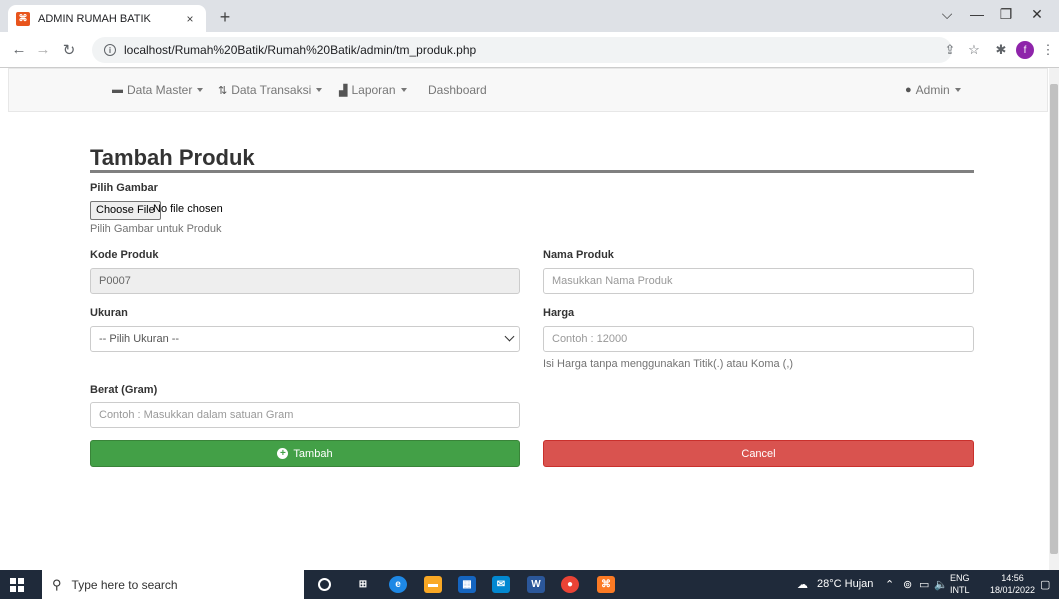 The height and width of the screenshot is (599, 1059). I want to click on nav-data-transaksi-label: Data Transaksi, so click(271, 90).